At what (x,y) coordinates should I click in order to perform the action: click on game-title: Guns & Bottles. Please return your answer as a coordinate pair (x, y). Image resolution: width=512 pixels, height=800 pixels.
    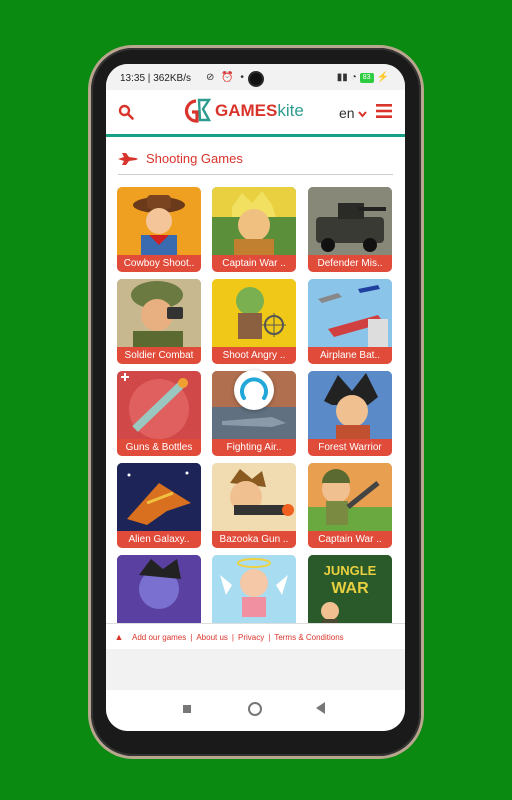
    Looking at the image, I should click on (159, 447).